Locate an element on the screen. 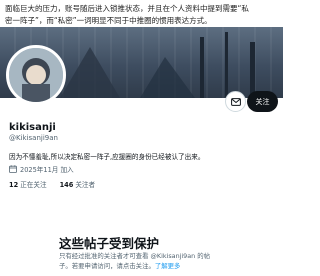  follow-stats: 12 正在关注 146 关注者 is located at coordinates (52, 184).